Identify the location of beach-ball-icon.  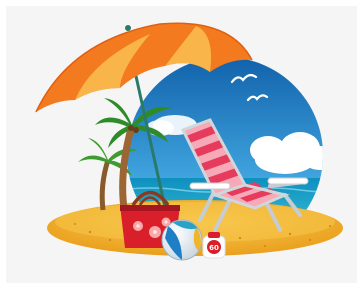
(182, 240).